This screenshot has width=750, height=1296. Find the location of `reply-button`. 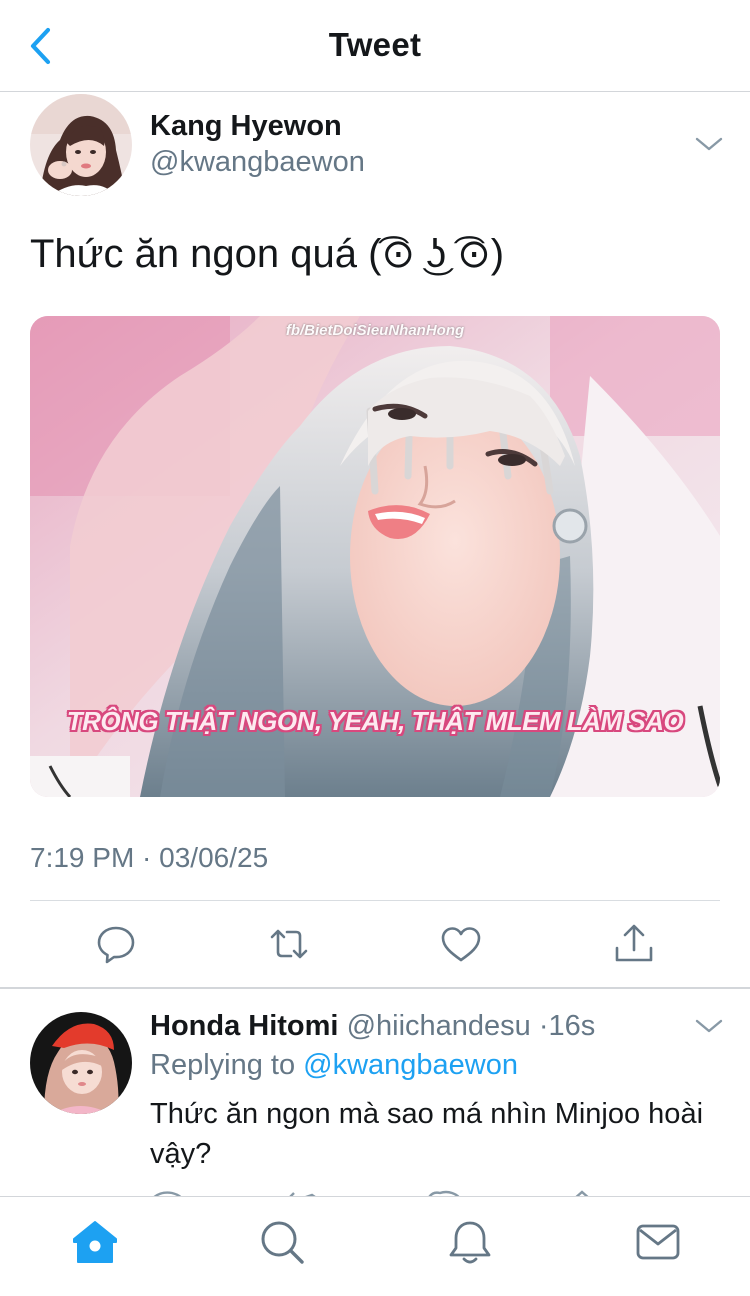

reply-button is located at coordinates (116, 944).